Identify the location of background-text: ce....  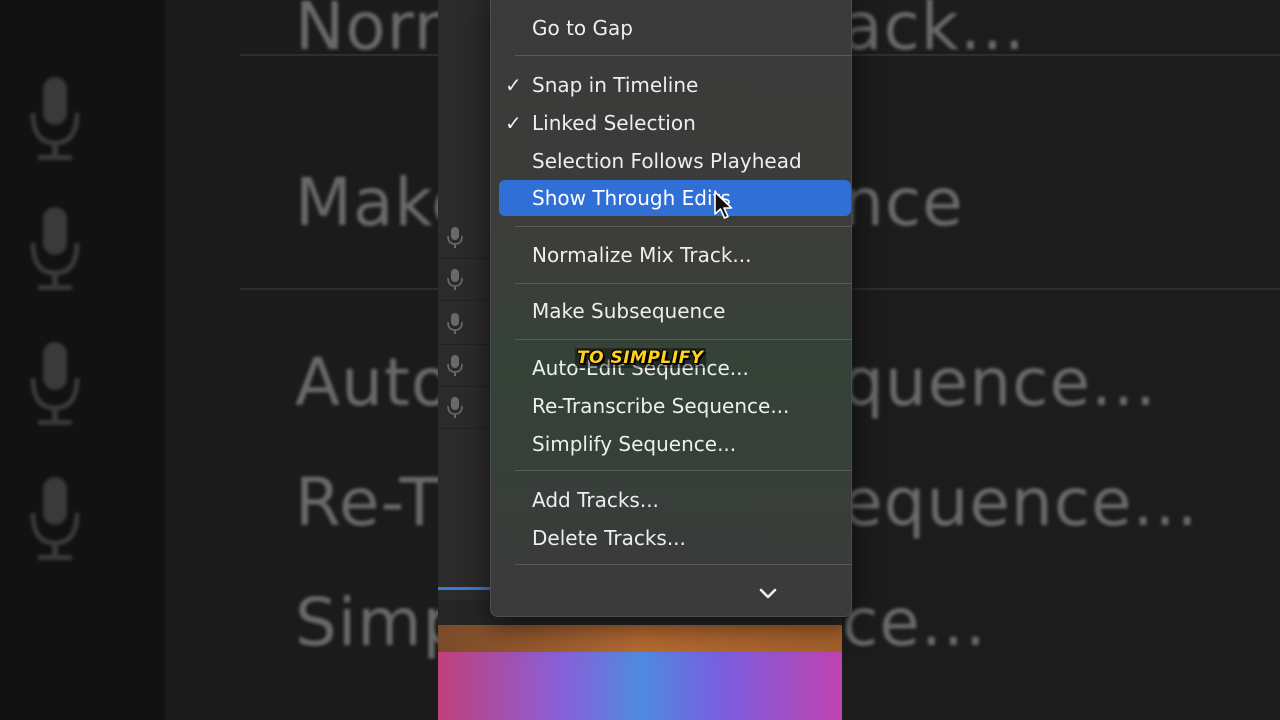
(914, 622).